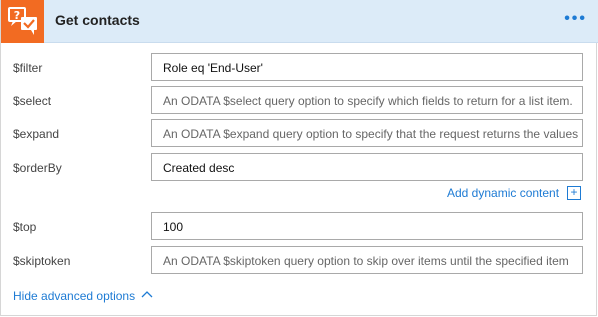 Image resolution: width=598 pixels, height=317 pixels. What do you see at coordinates (97, 20) in the screenshot?
I see `action-title: Get contacts` at bounding box center [97, 20].